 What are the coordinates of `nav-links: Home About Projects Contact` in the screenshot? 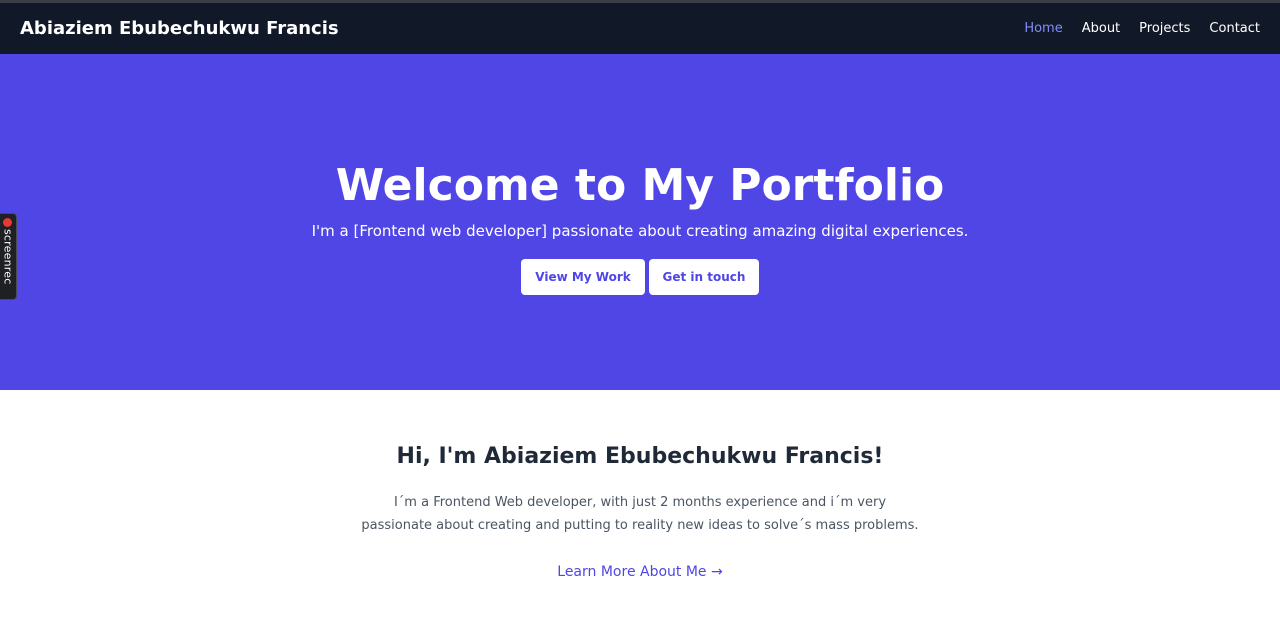 It's located at (1142, 28).